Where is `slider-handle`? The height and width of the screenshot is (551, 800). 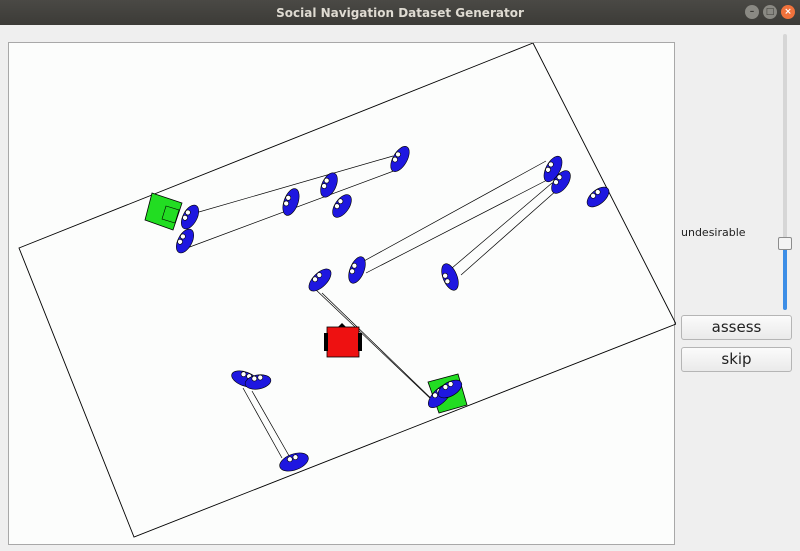
slider-handle is located at coordinates (785, 243).